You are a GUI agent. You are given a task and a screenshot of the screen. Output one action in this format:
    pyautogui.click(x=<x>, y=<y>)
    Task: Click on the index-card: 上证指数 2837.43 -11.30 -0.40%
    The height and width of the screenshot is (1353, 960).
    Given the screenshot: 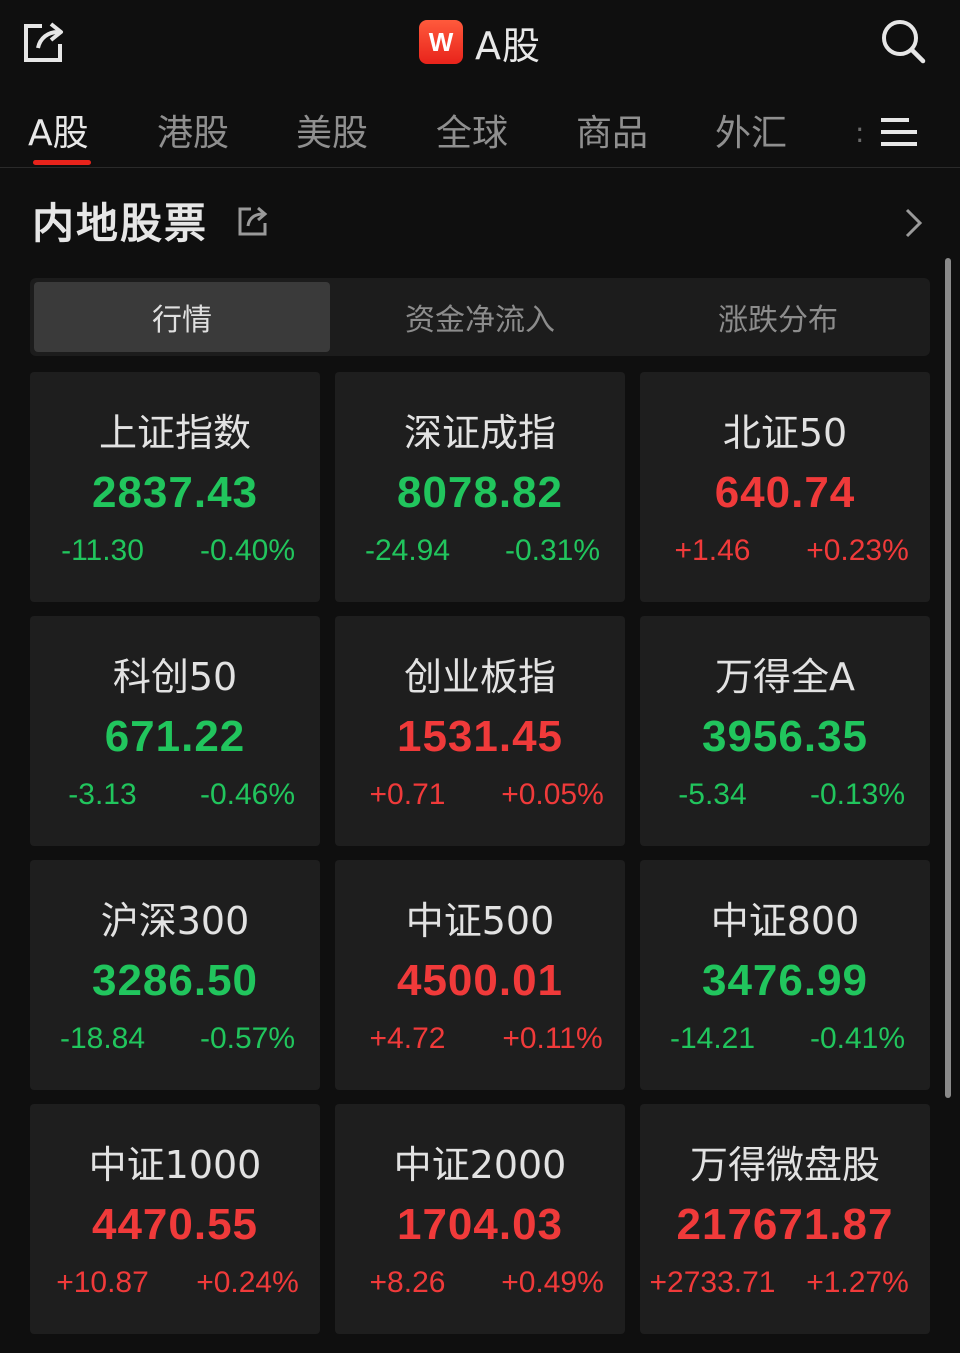 What is the action you would take?
    pyautogui.click(x=175, y=487)
    